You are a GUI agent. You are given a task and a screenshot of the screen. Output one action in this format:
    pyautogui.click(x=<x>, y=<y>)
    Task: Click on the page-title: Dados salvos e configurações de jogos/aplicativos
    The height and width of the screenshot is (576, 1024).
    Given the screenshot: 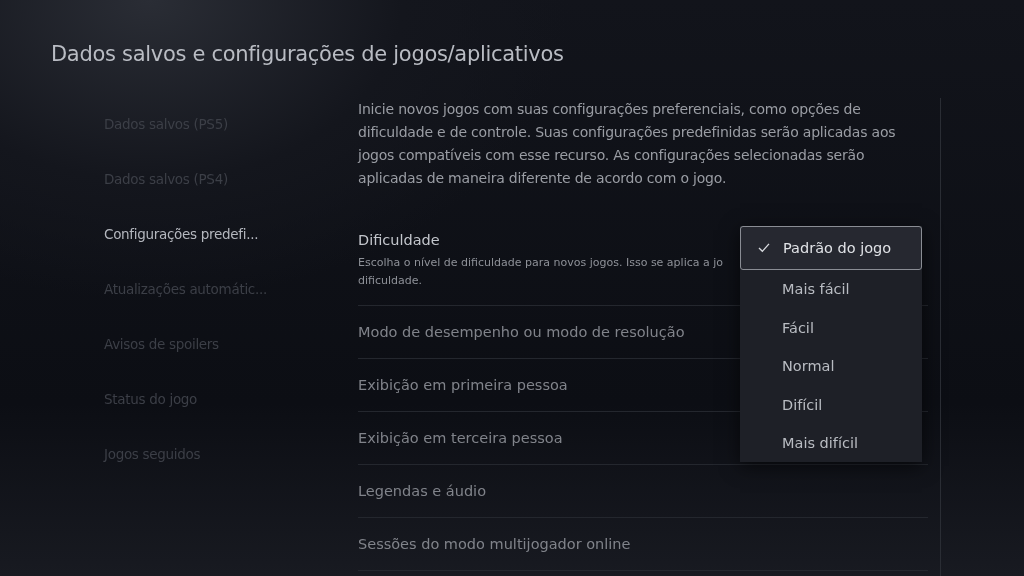 What is the action you would take?
    pyautogui.click(x=307, y=54)
    